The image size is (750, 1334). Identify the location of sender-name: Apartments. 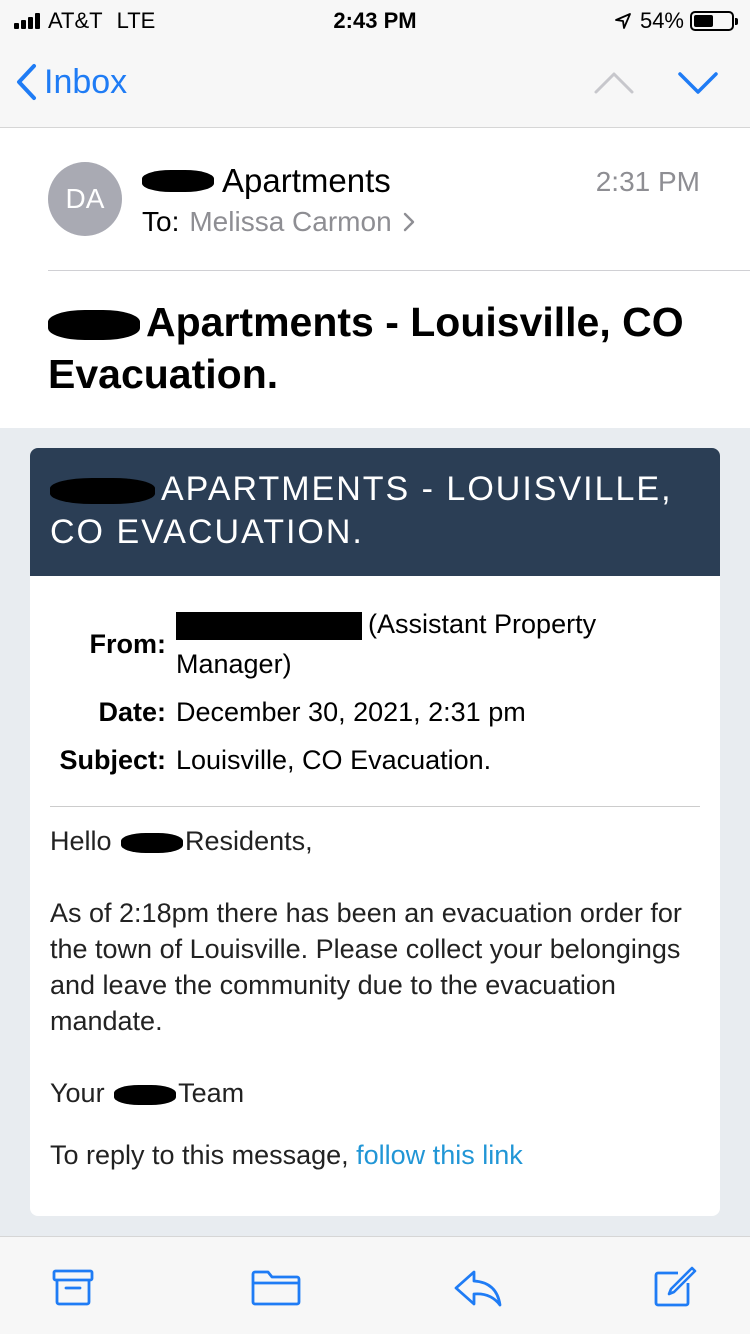
(306, 180).